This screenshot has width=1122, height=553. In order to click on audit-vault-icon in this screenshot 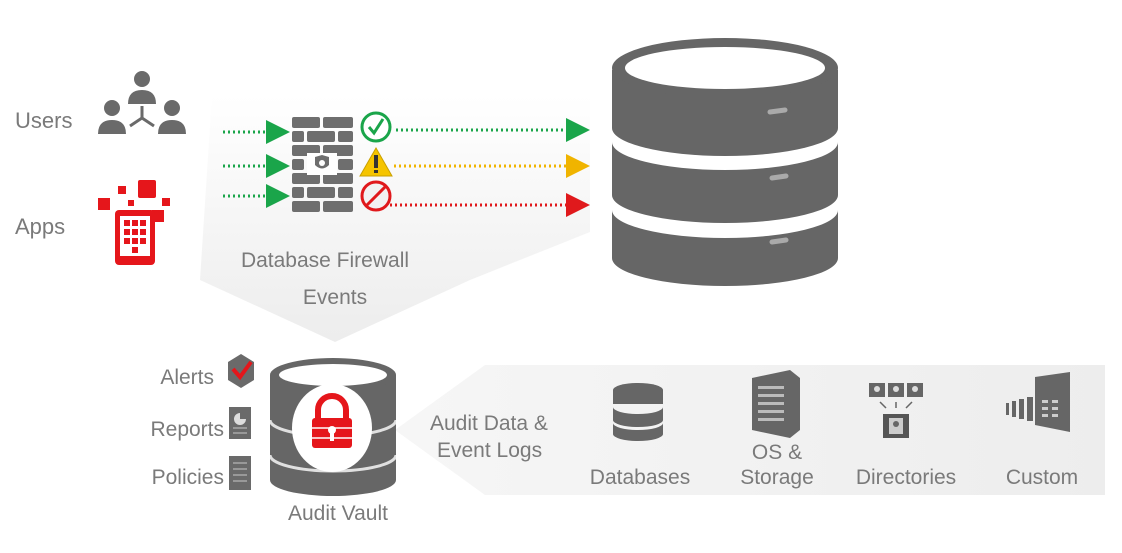, I will do `click(333, 427)`.